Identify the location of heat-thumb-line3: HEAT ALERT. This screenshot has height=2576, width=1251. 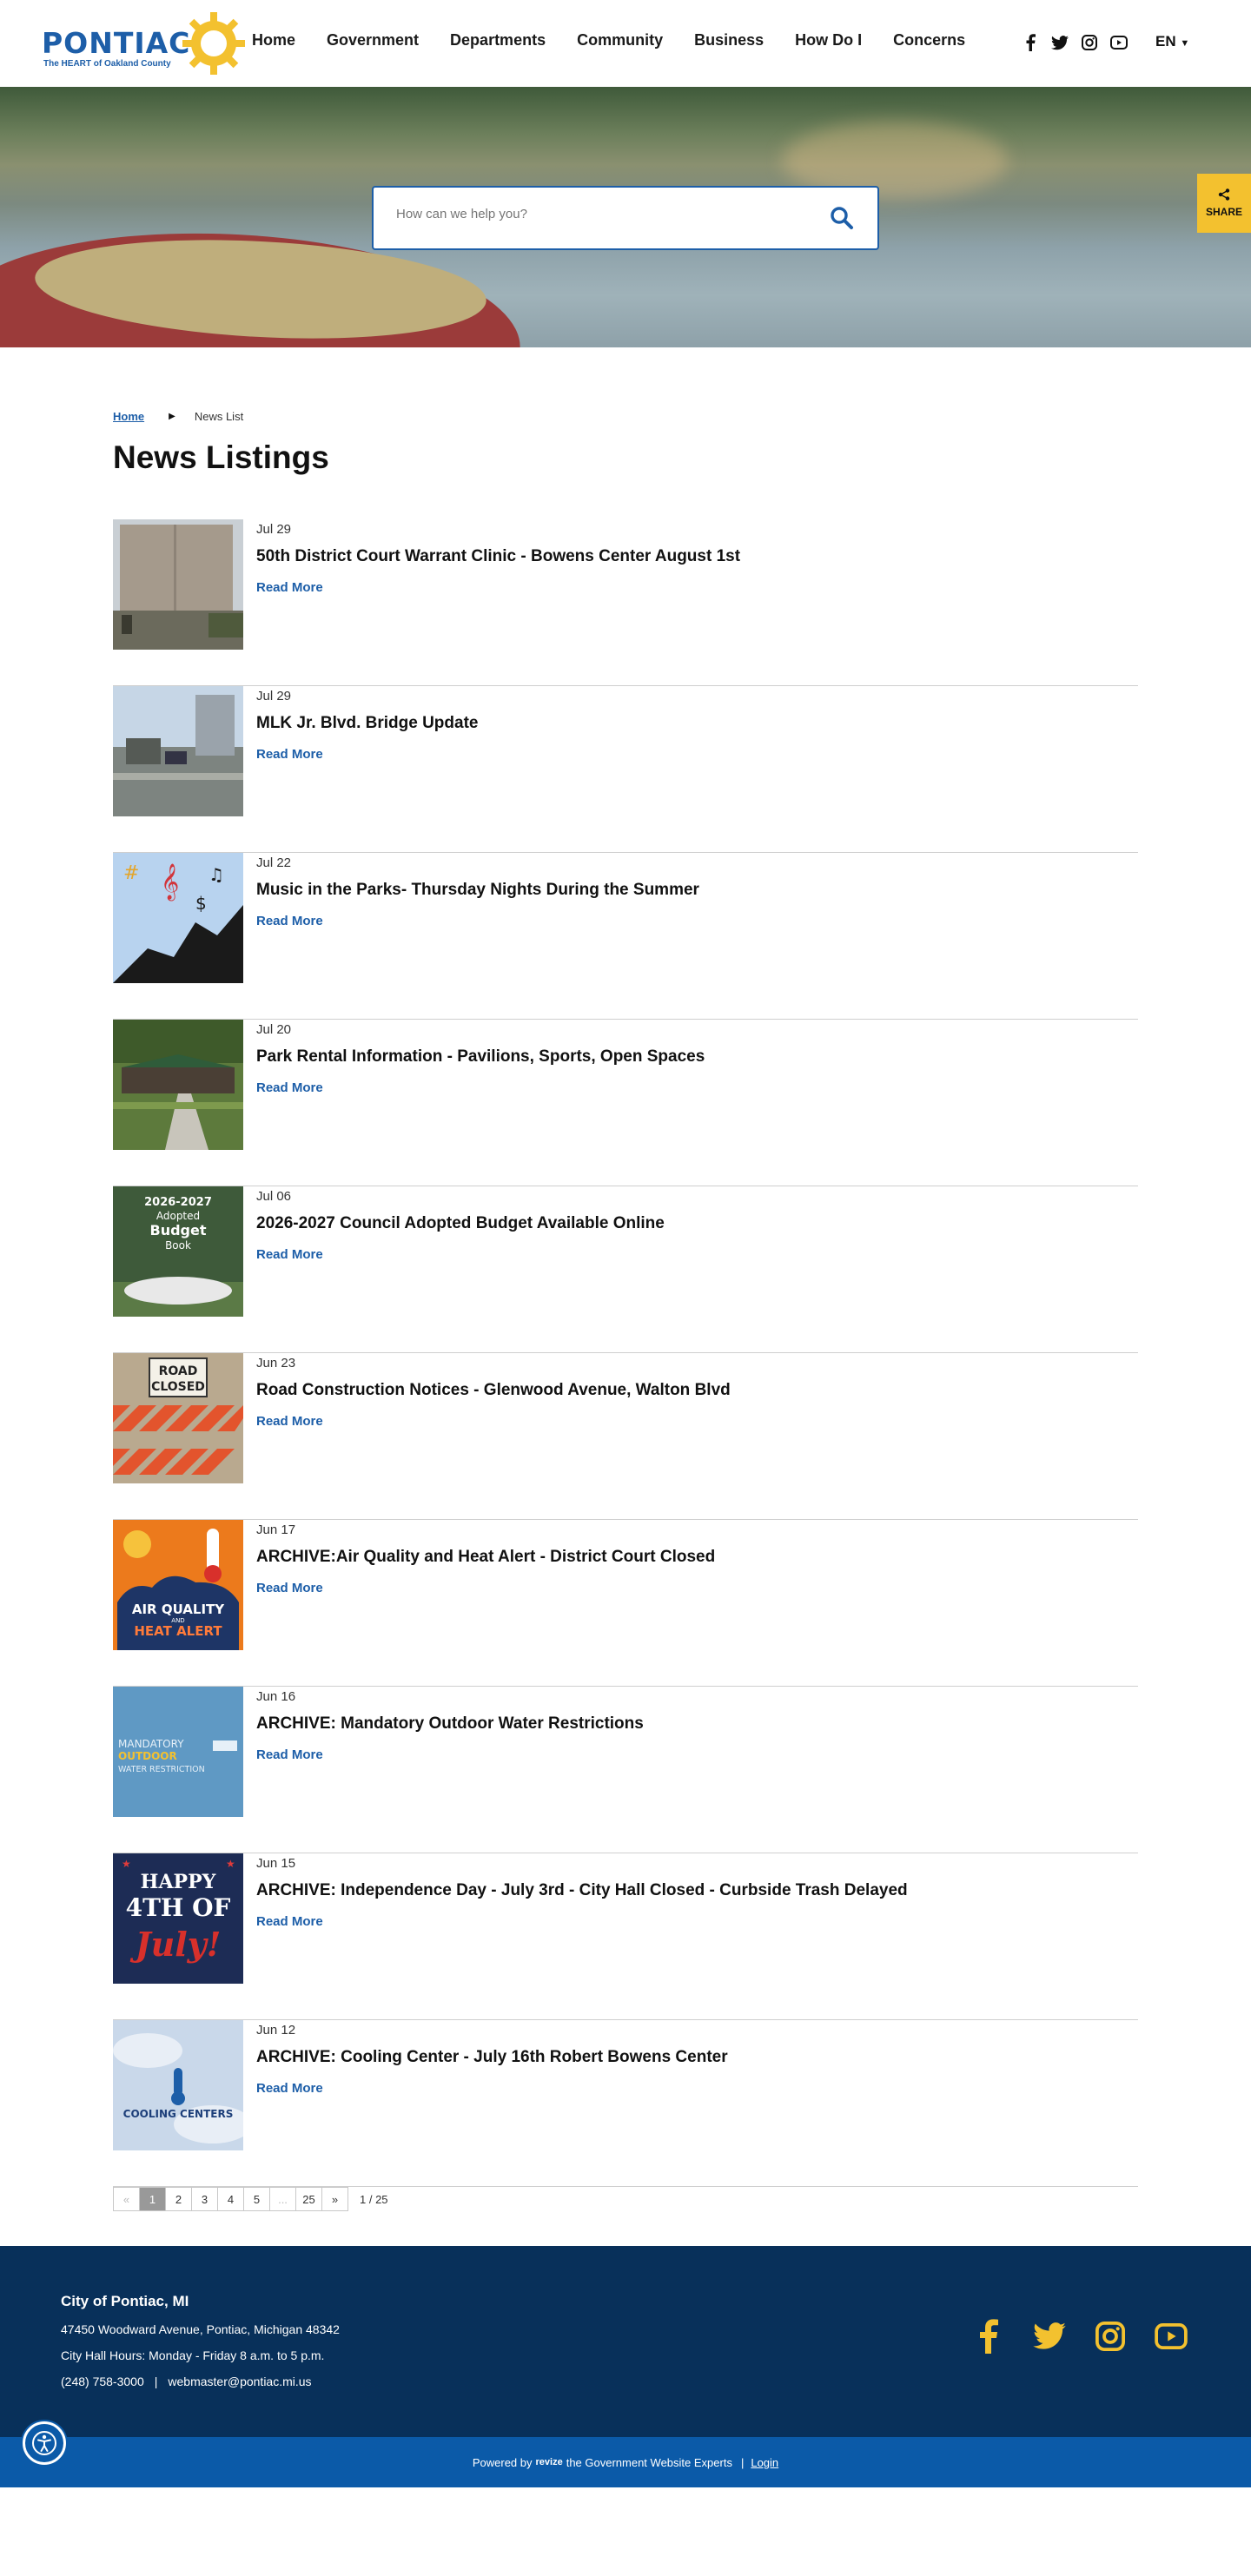
(178, 1631).